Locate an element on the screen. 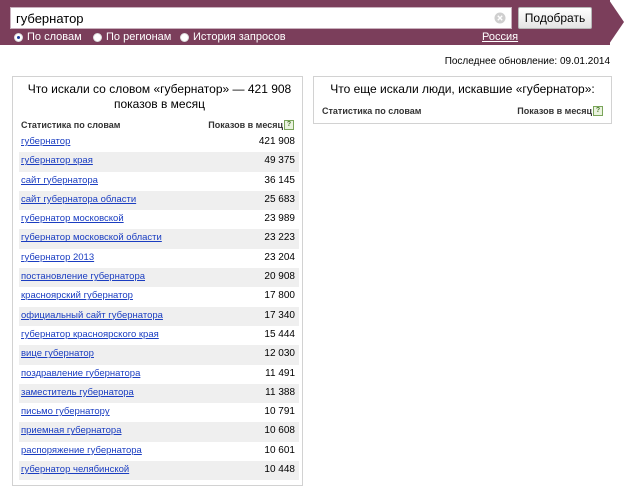 The width and height of the screenshot is (624, 486). impressions-count: 17 340 is located at coordinates (279, 315).